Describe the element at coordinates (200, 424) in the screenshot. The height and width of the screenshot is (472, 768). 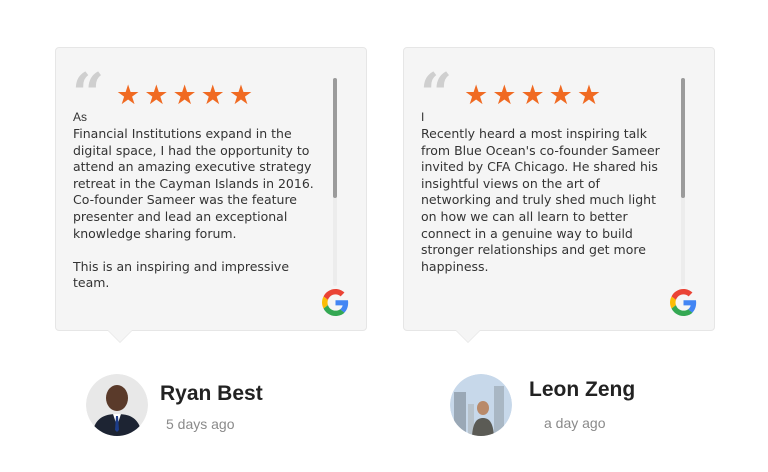
I see `review-time: 5 days ago` at that location.